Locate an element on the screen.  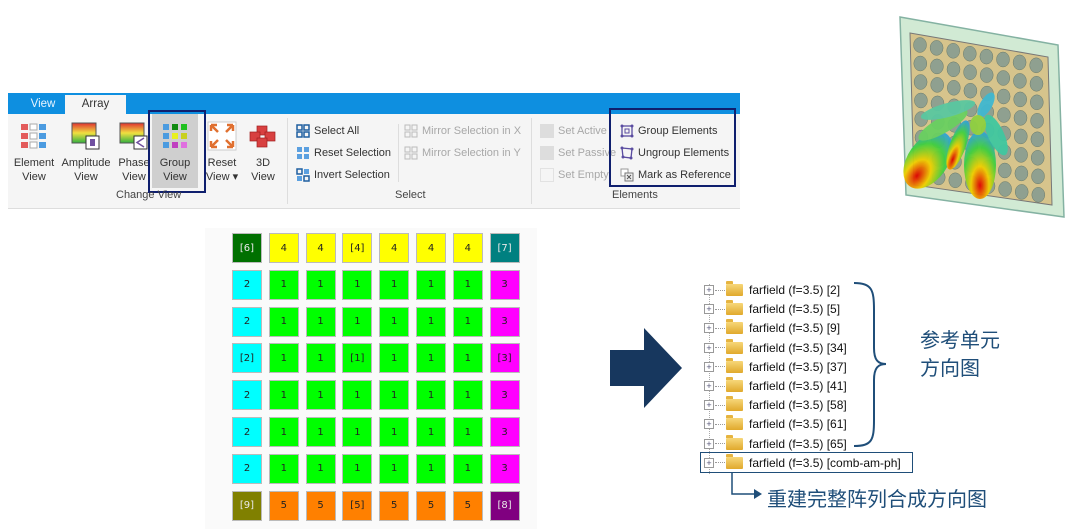
group-cell: [5] is located at coordinates (357, 505).